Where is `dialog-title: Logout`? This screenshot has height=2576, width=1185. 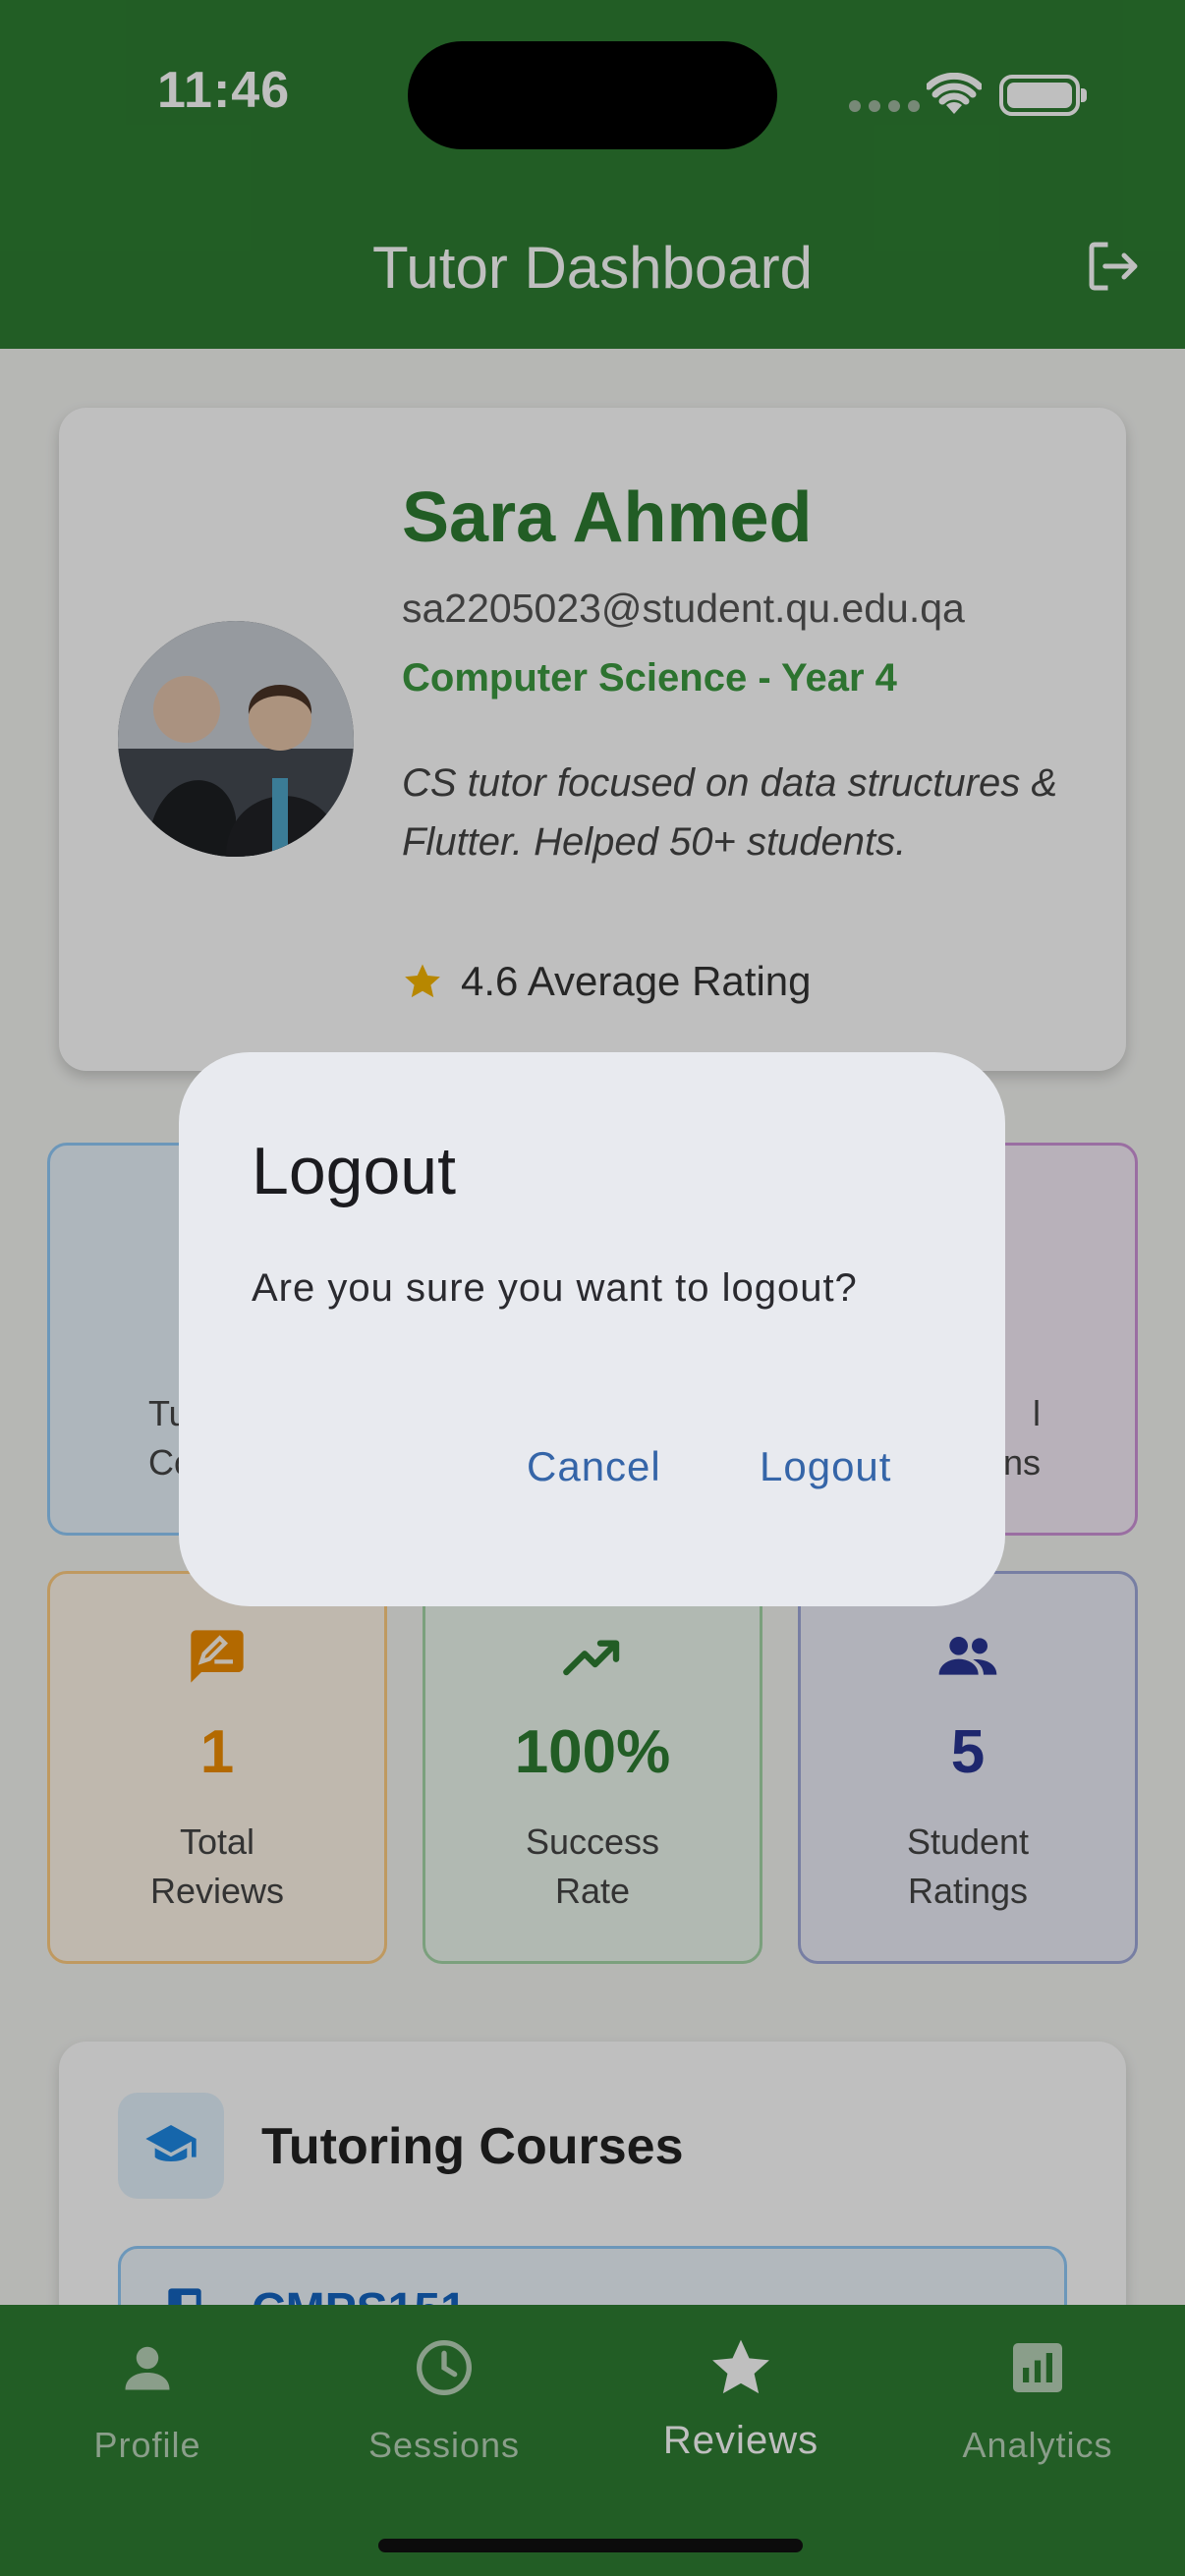 dialog-title: Logout is located at coordinates (354, 1171).